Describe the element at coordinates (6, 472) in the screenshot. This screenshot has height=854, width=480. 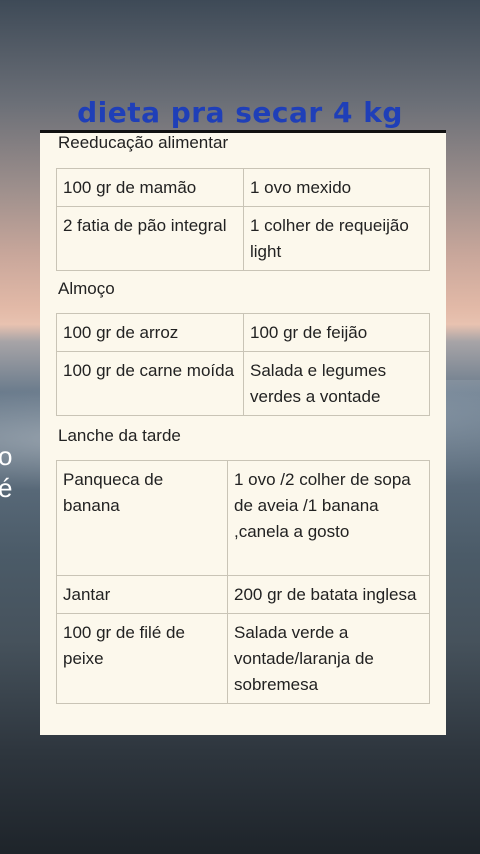
I see `cropped-side-text: o é` at that location.